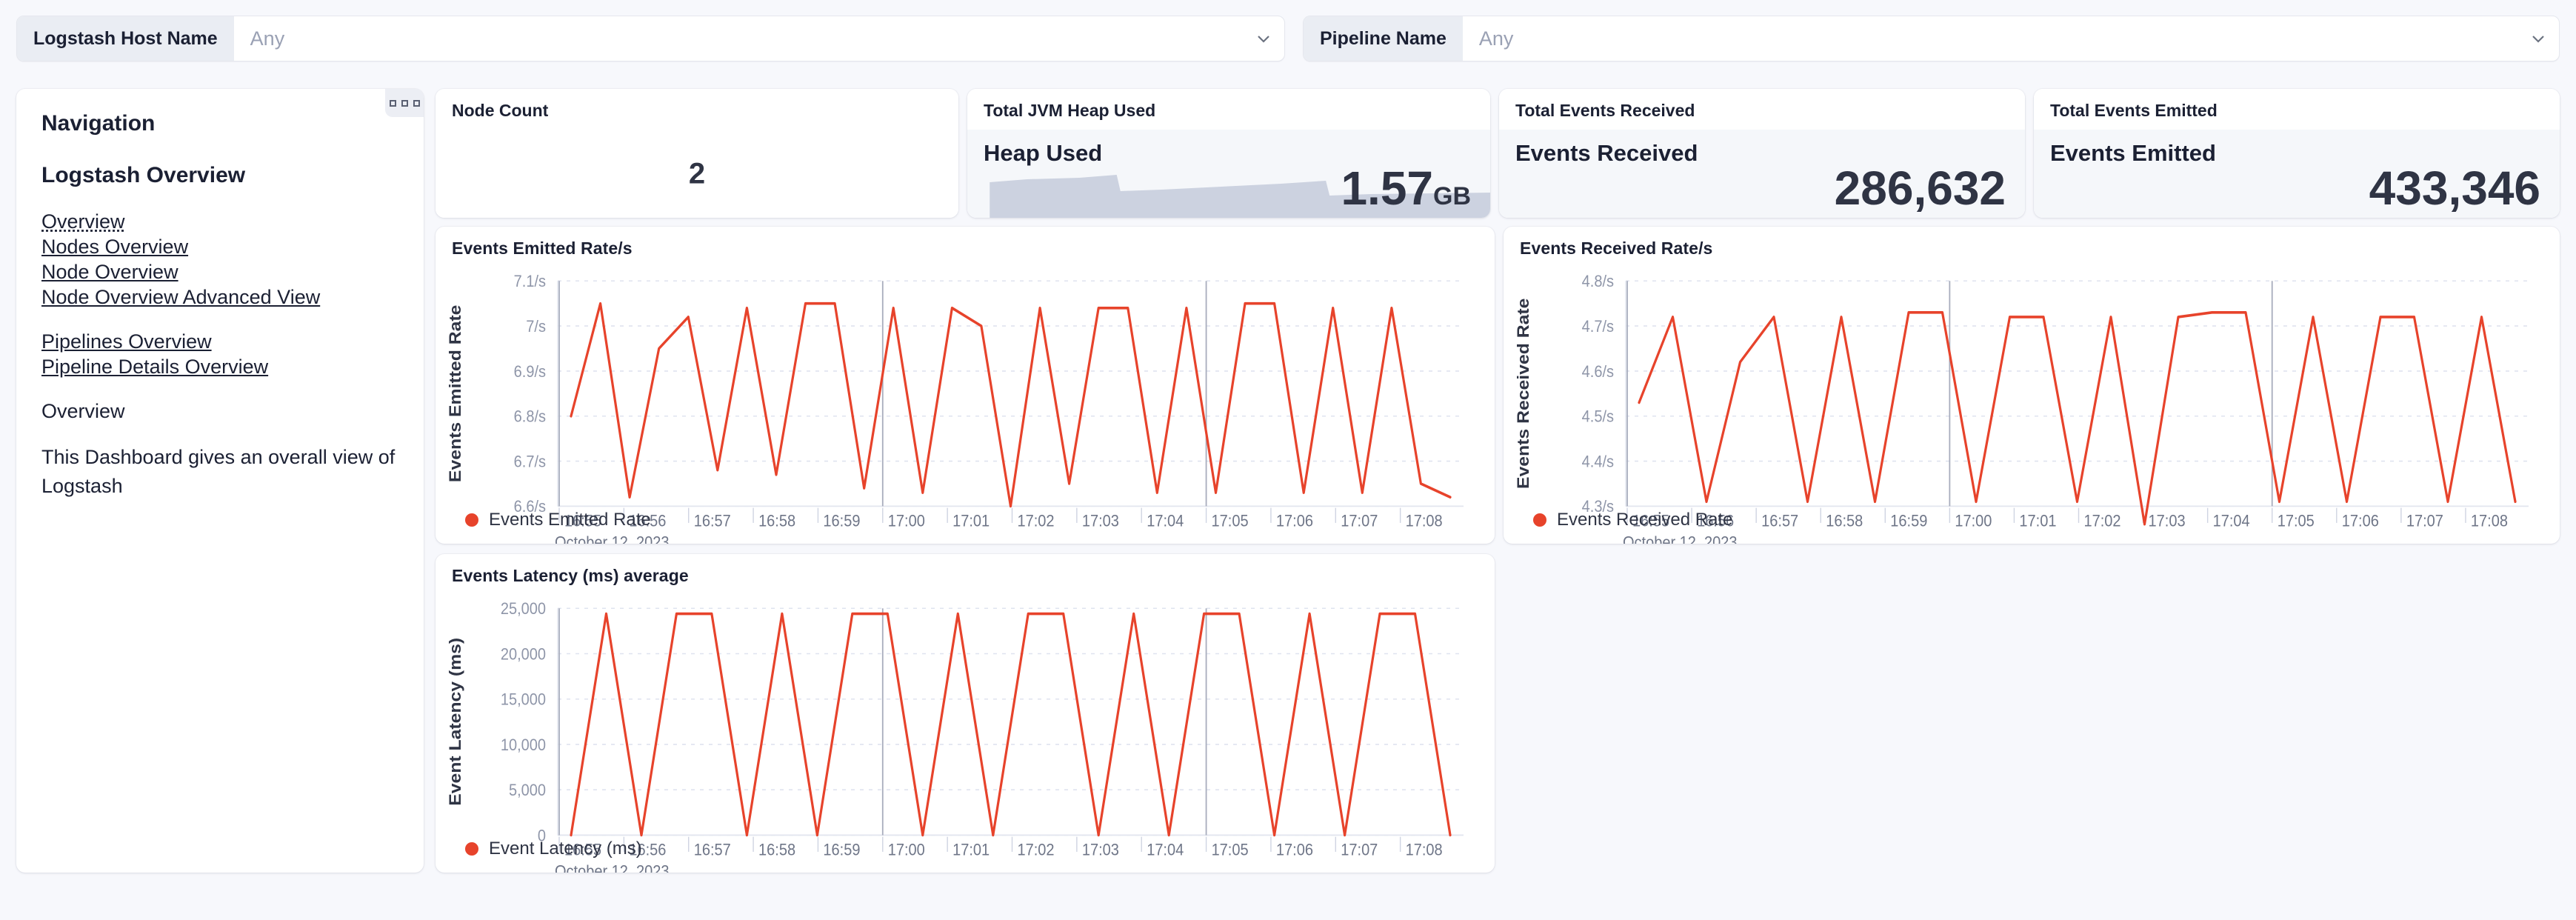 Image resolution: width=2576 pixels, height=920 pixels. I want to click on filter-pipeline-name: Pipeline Name Any, so click(1931, 38).